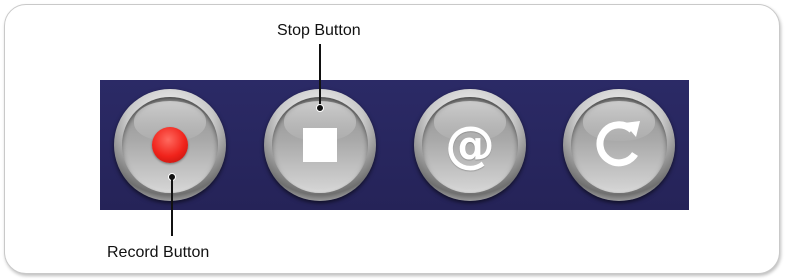 This screenshot has width=786, height=280. I want to click on email-button-face: @, so click(470, 145).